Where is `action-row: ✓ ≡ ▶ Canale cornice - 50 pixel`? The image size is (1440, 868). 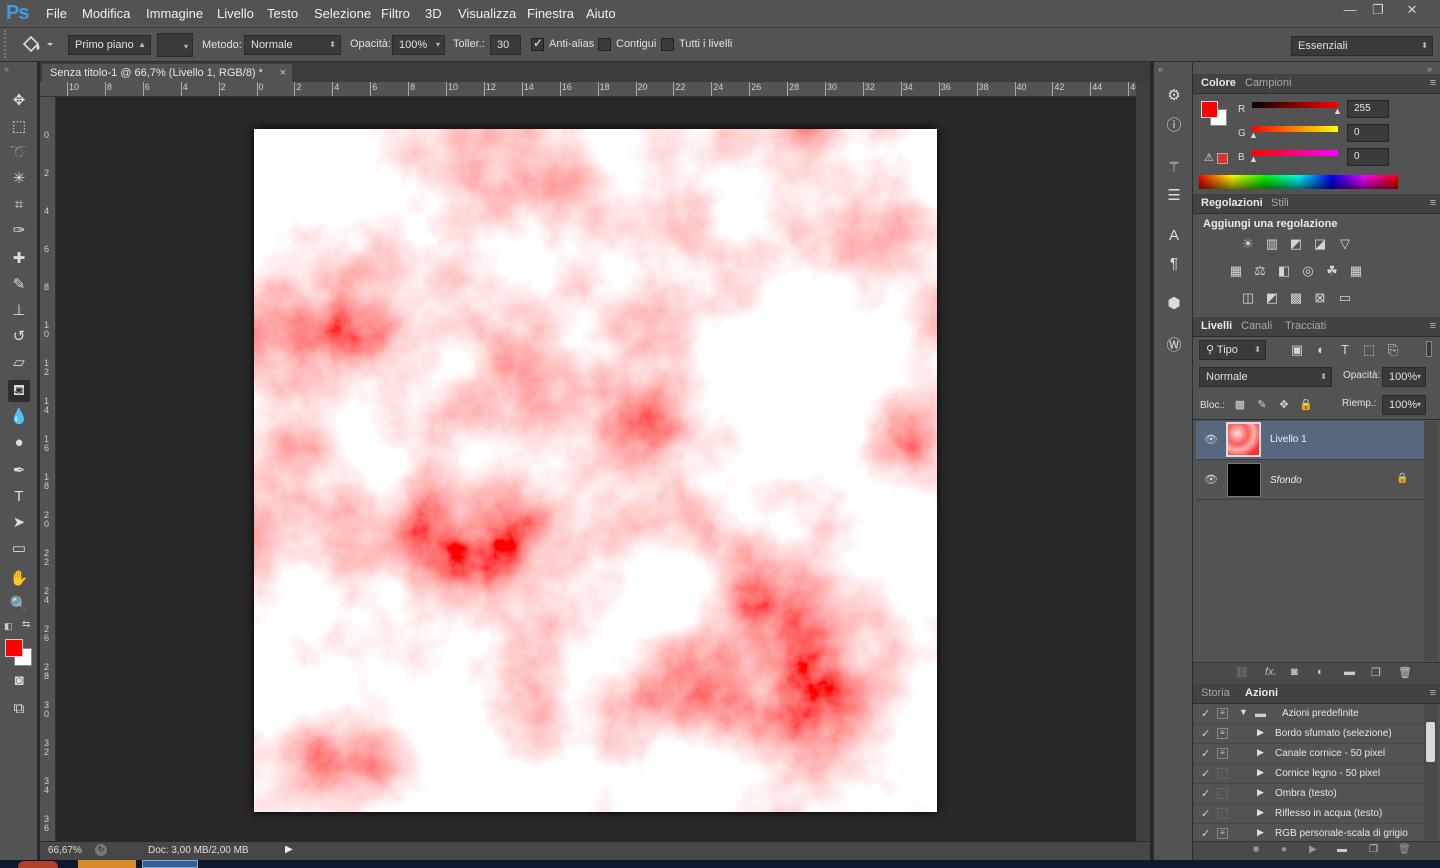
action-row: ✓ ≡ ▶ Canale cornice - 50 pixel is located at coordinates (1308, 754).